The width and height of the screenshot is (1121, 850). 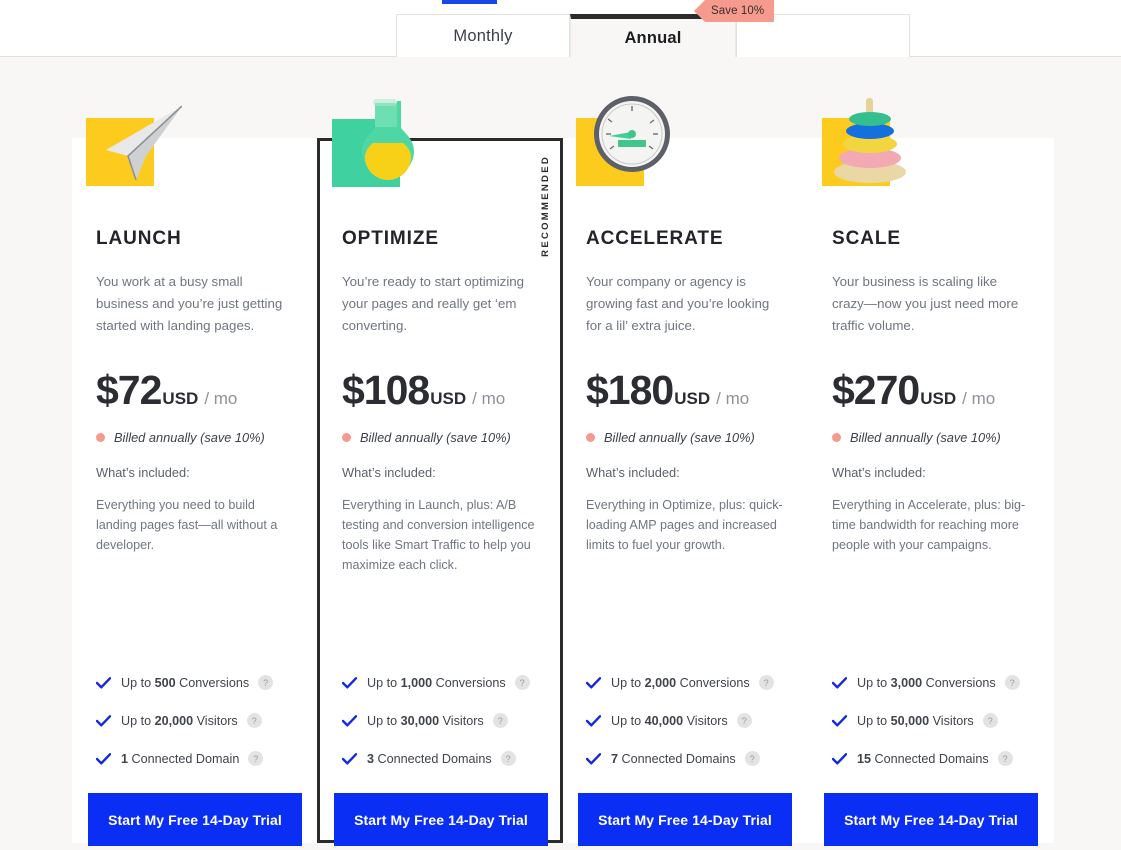 What do you see at coordinates (864, 758) in the screenshot?
I see `feature-value: 15` at bounding box center [864, 758].